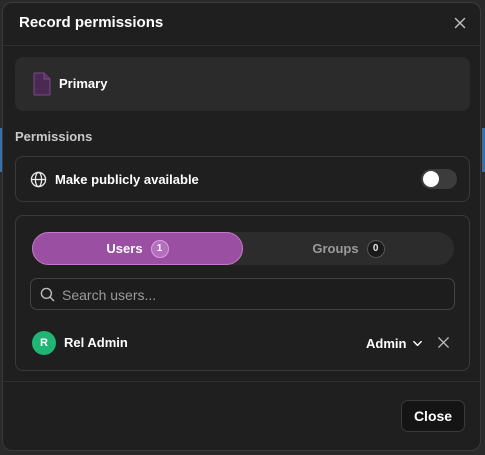 This screenshot has height=455, width=485. What do you see at coordinates (418, 343) in the screenshot?
I see `chevron-down-icon` at bounding box center [418, 343].